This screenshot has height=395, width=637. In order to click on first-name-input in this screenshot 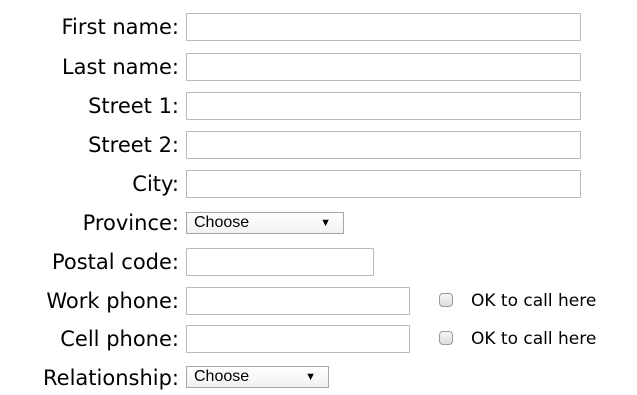, I will do `click(383, 27)`.